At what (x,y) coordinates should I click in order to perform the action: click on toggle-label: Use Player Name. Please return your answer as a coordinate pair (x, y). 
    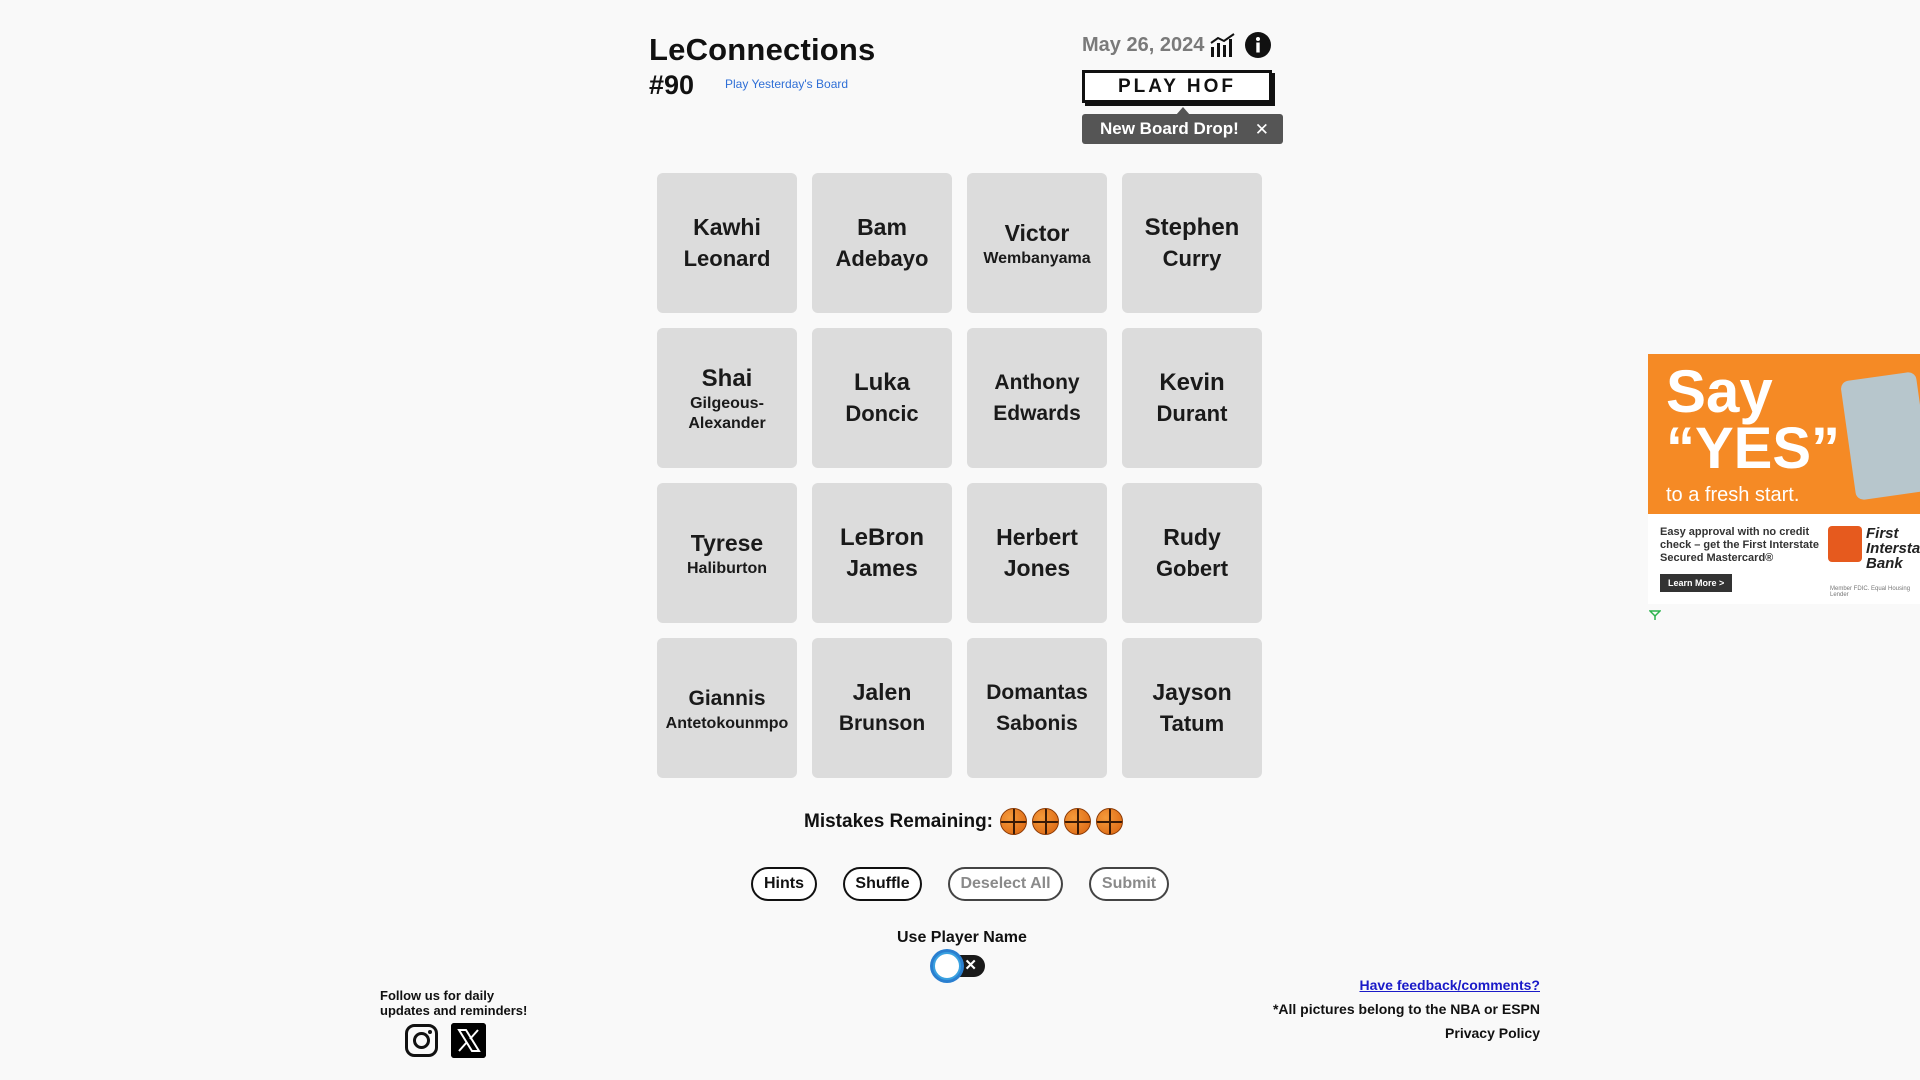
    Looking at the image, I should click on (962, 937).